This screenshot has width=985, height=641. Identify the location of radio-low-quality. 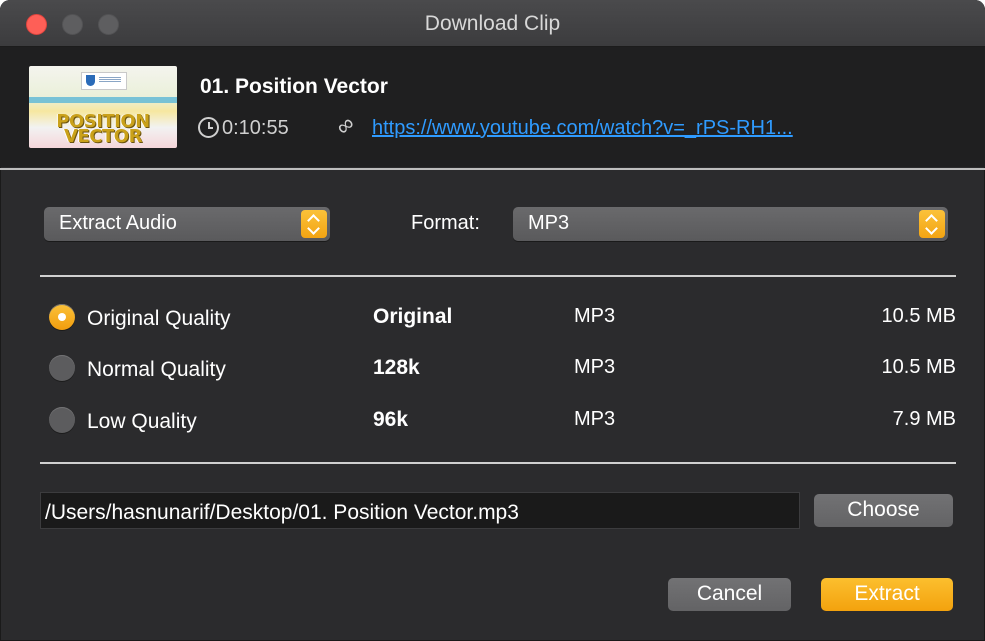
(62, 420).